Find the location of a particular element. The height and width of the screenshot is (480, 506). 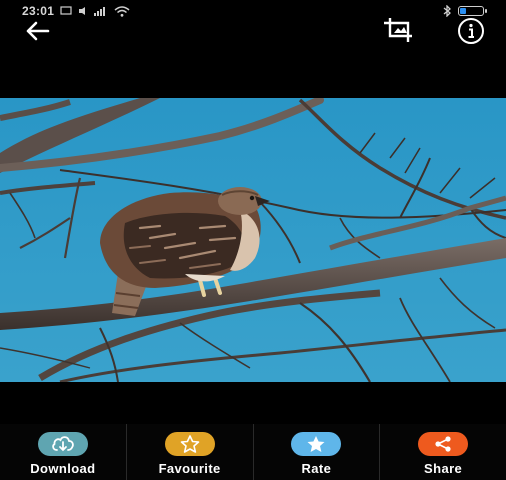

back-button is located at coordinates (38, 31).